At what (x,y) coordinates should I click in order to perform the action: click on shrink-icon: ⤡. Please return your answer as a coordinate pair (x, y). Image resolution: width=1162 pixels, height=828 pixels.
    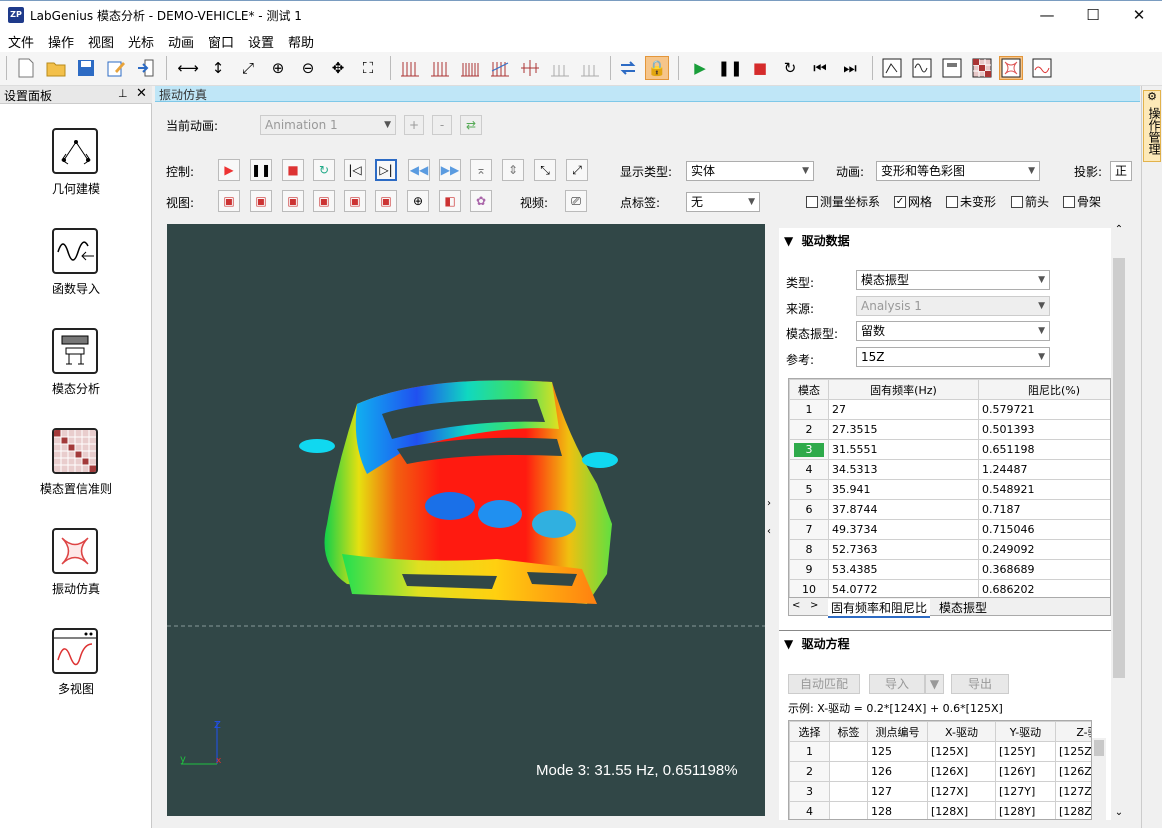
    Looking at the image, I should click on (545, 170).